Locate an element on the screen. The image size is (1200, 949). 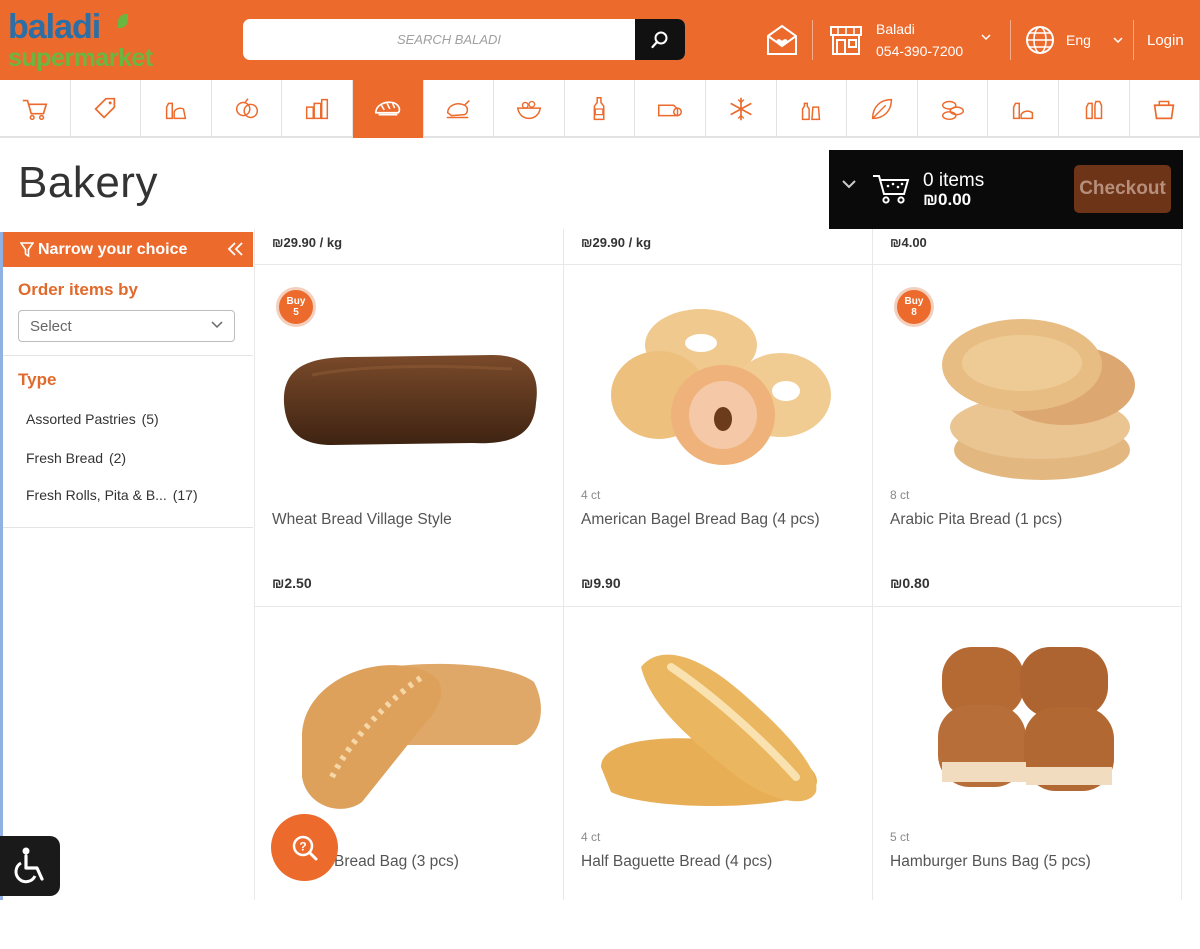
language-selector: Eng is located at coordinates (1073, 40).